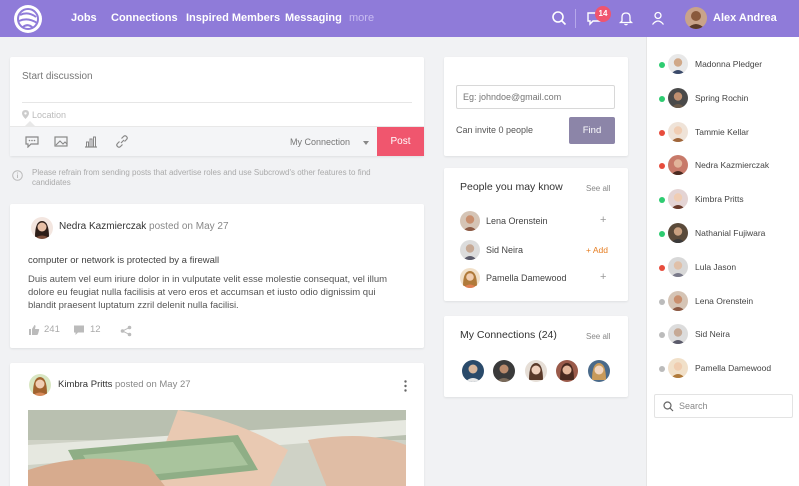  I want to click on contact-item: Lena Orenstein, so click(723, 302).